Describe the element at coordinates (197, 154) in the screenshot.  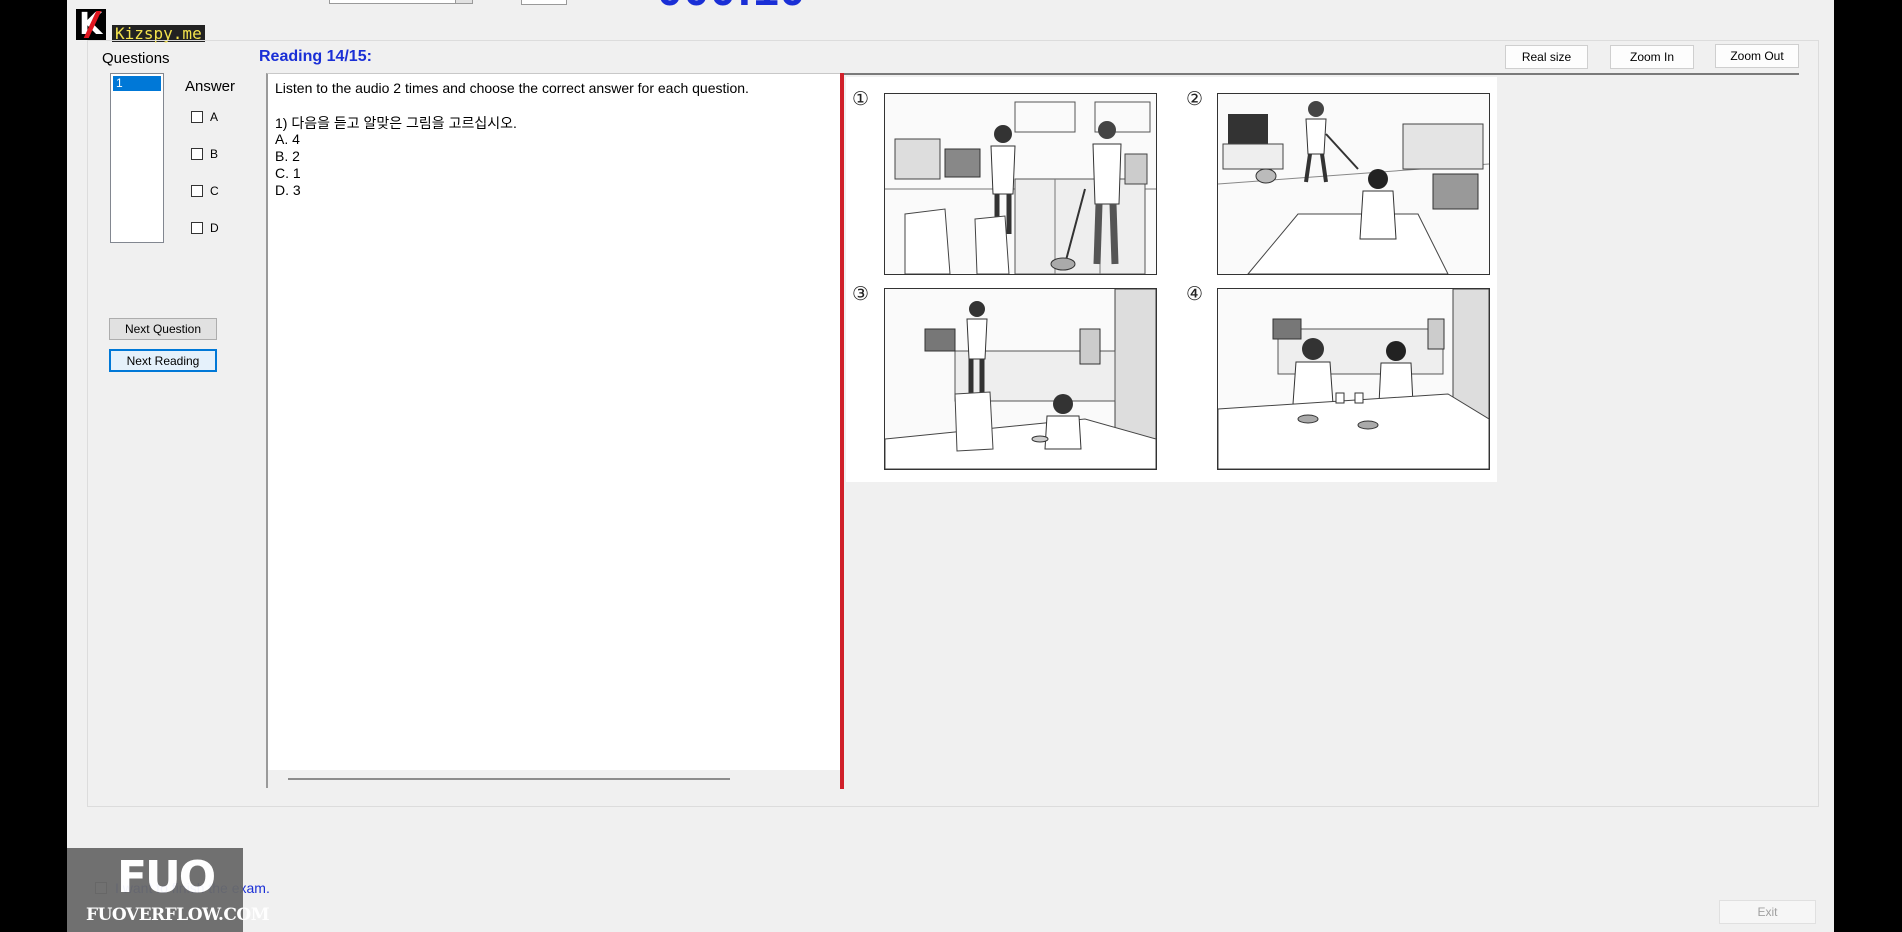
I see `checkbox-b` at that location.